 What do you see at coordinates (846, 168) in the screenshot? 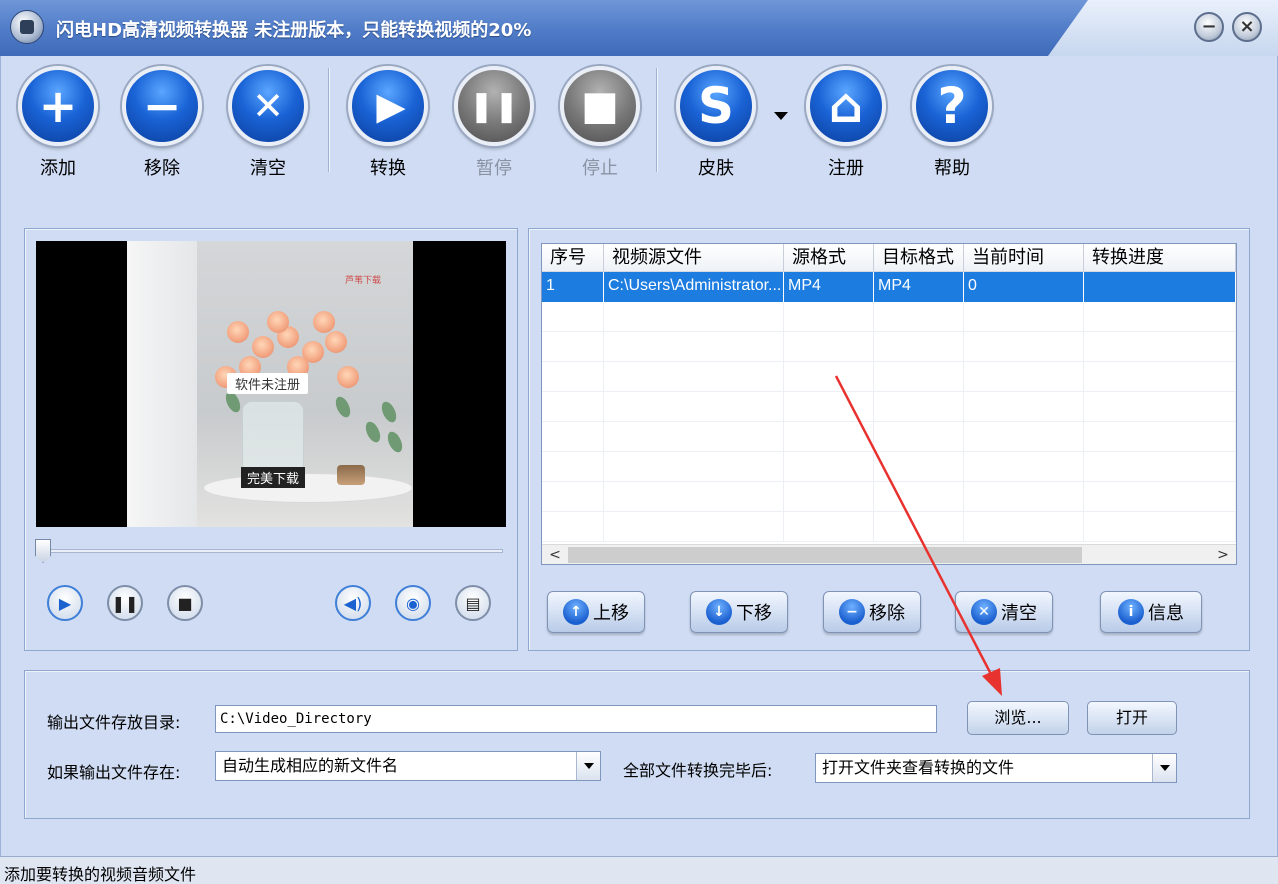
I see `register-label: 注册` at bounding box center [846, 168].